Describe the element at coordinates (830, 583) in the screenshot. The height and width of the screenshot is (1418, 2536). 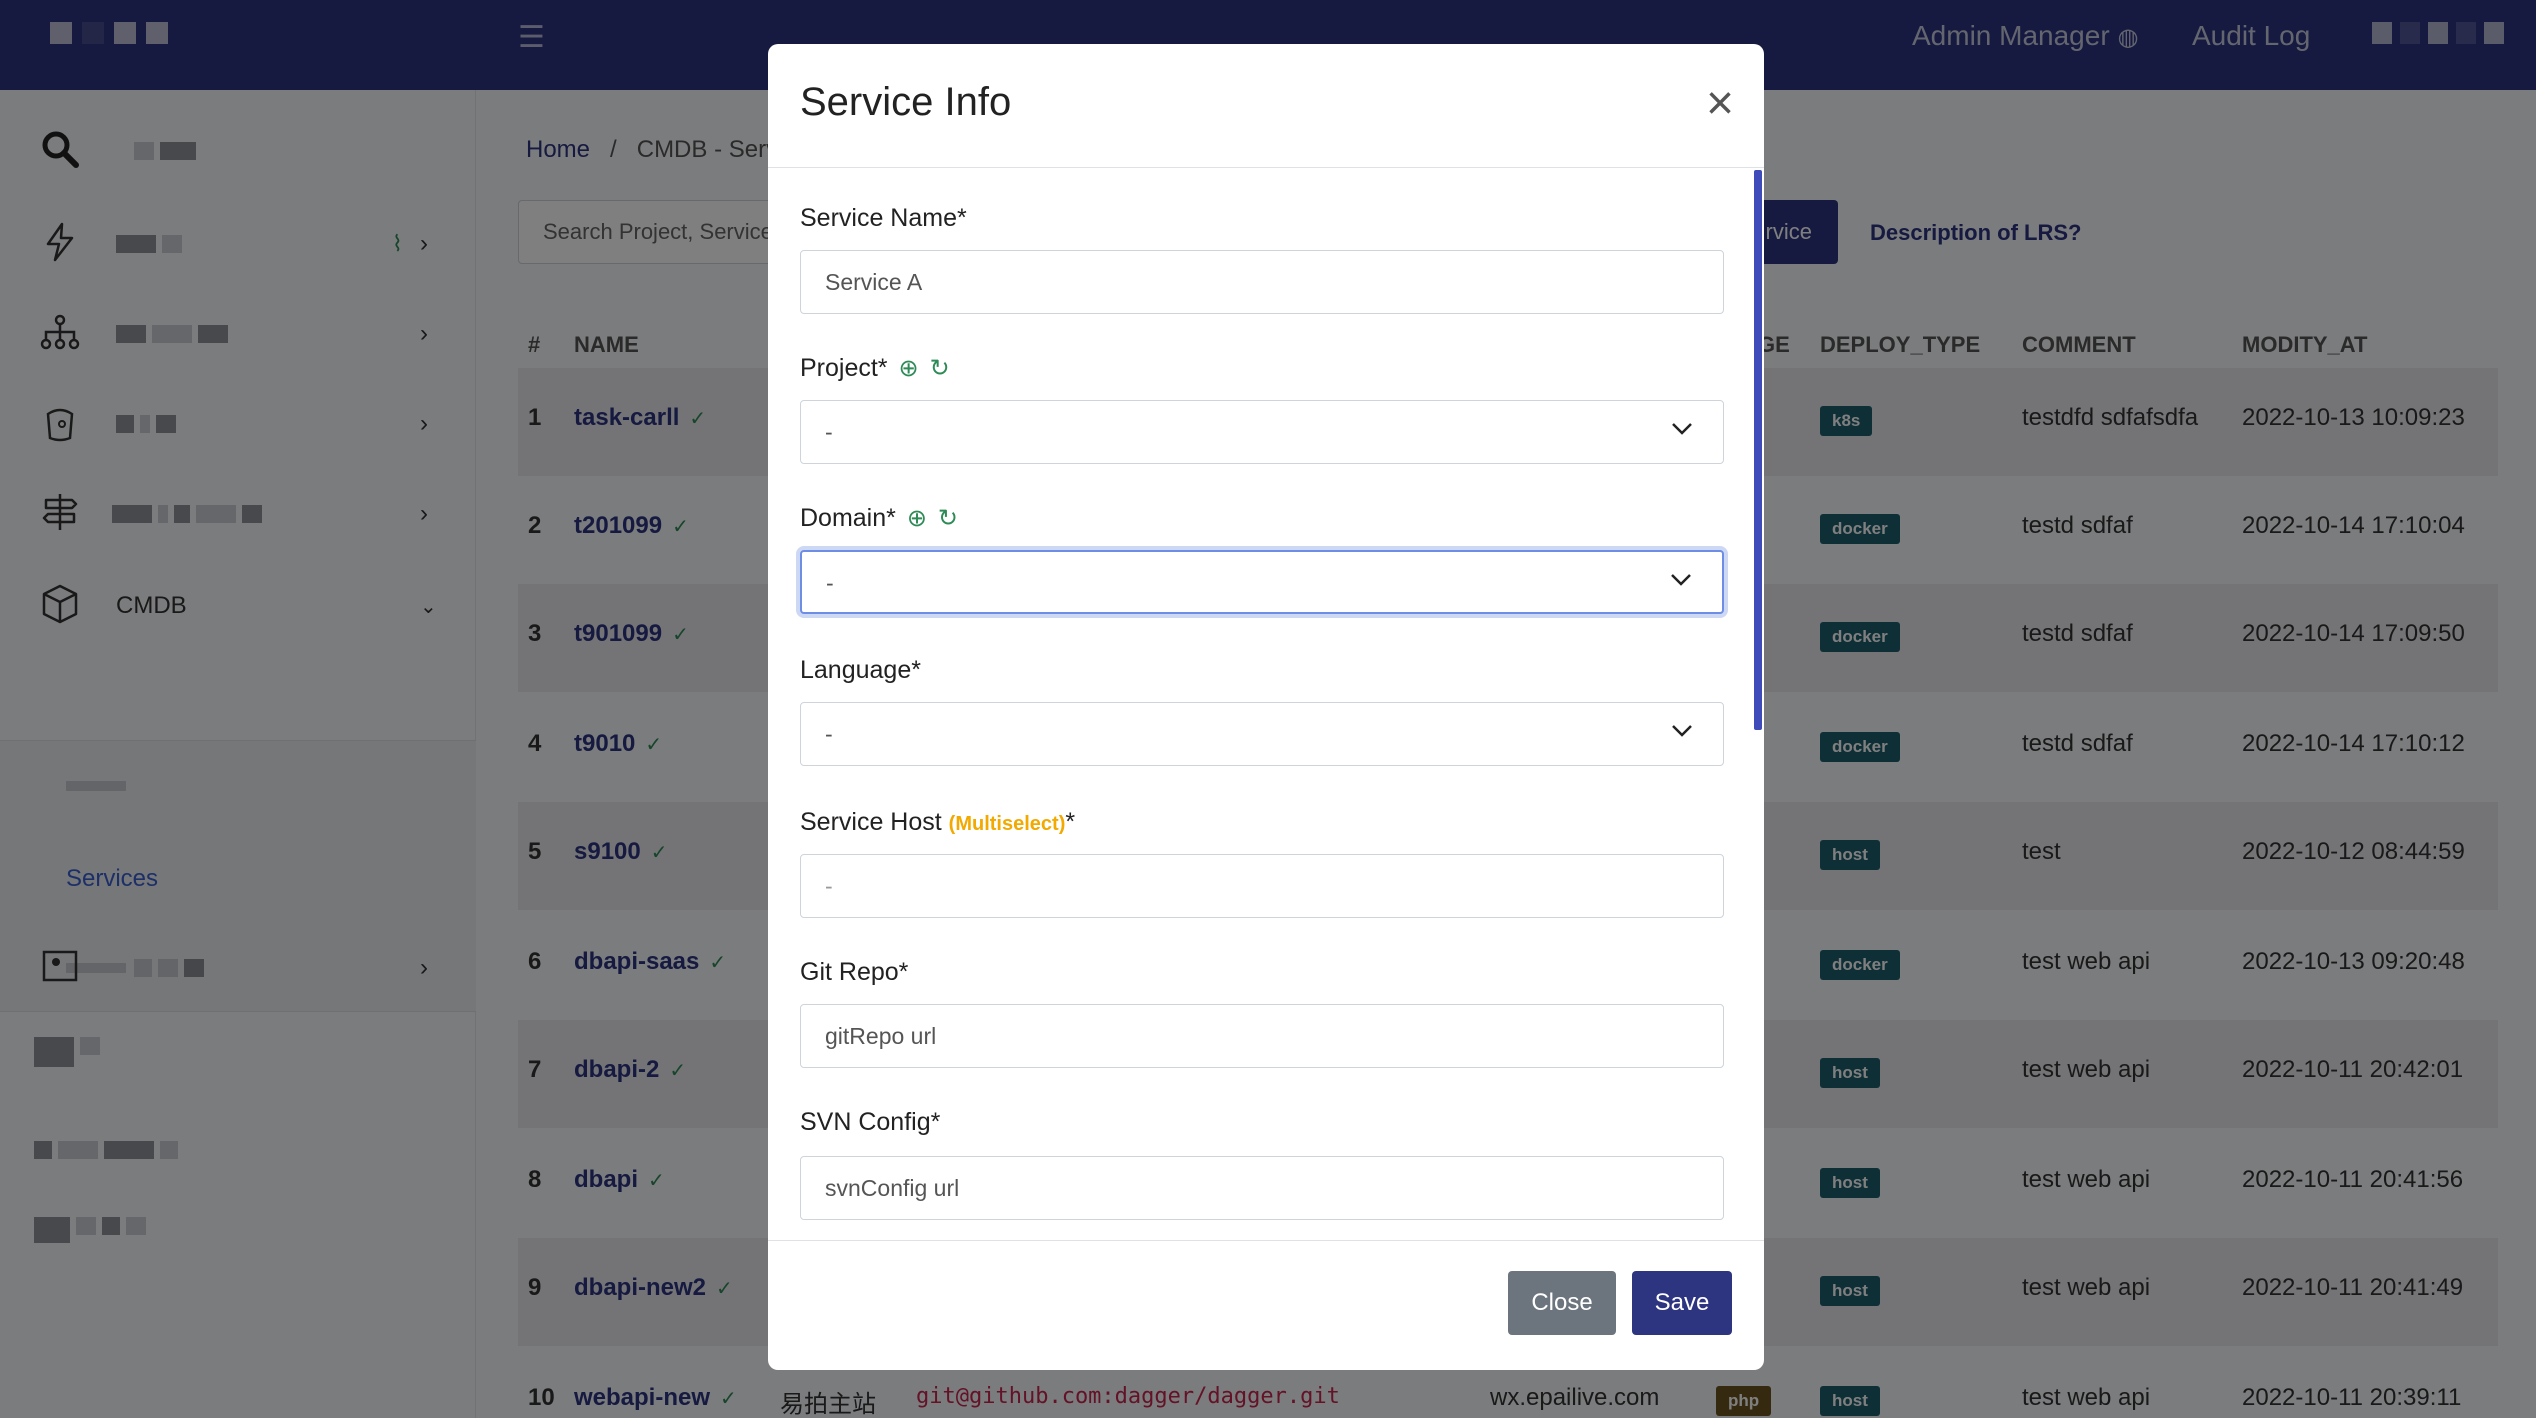
I see `domain-select-value: -` at that location.